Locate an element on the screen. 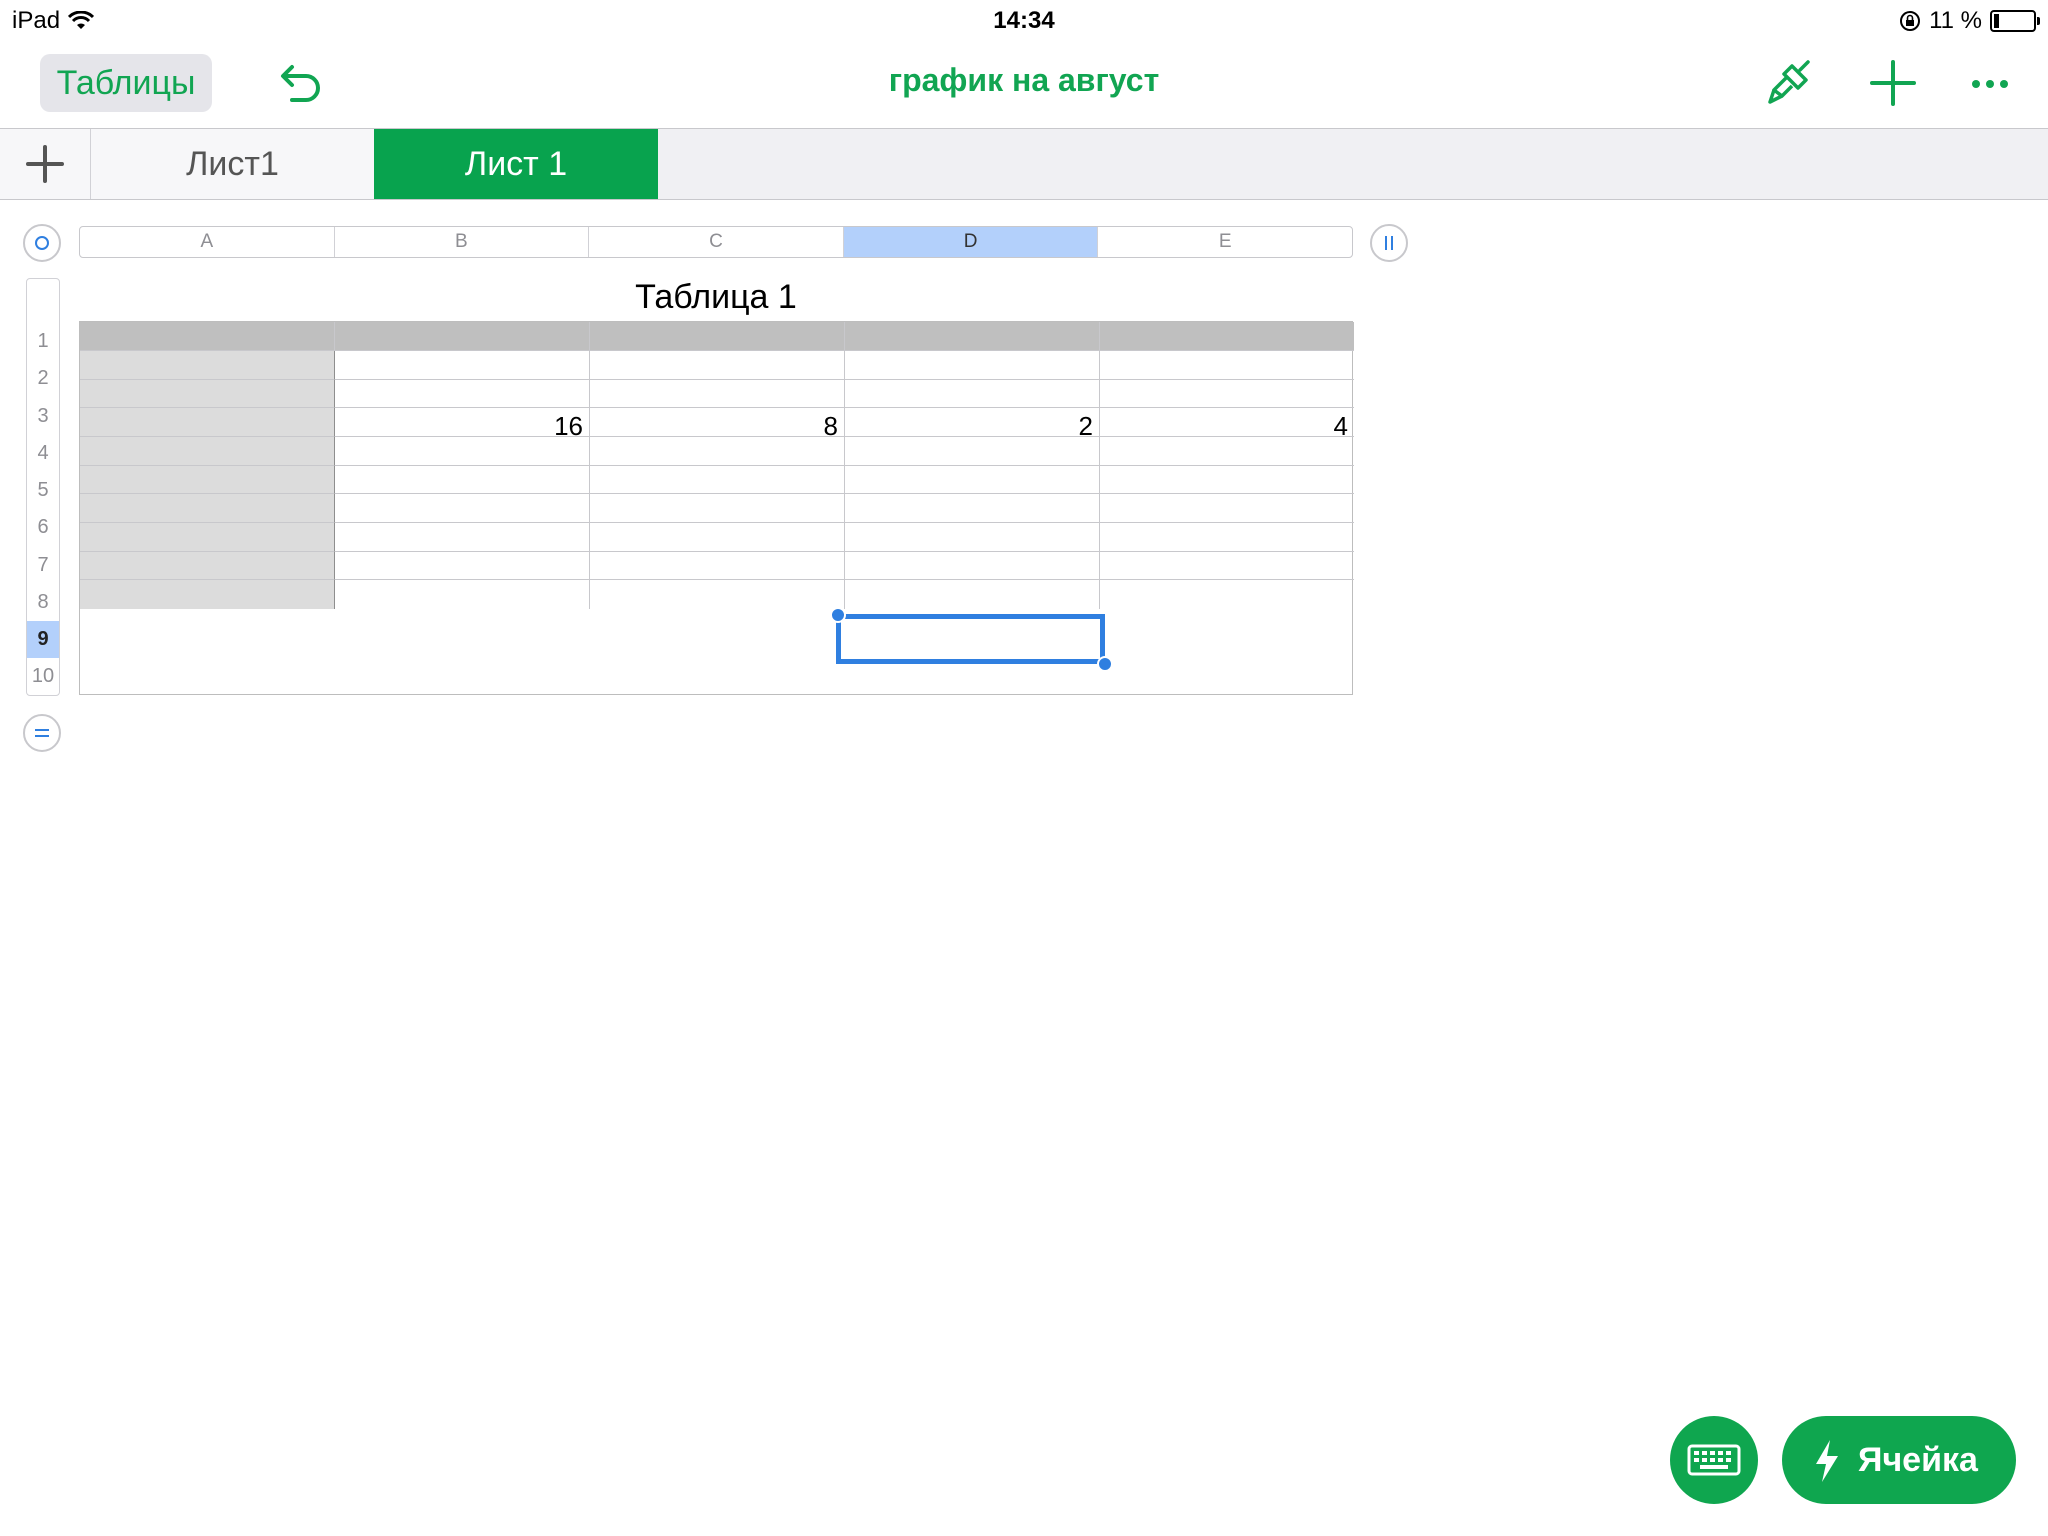  add-row-button is located at coordinates (42, 733).